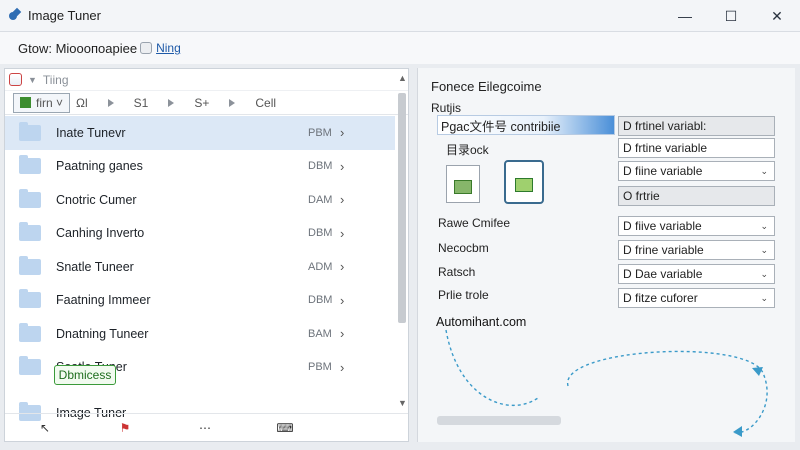 This screenshot has height=450, width=800. What do you see at coordinates (168, 48) in the screenshot?
I see `address-link: Ning` at bounding box center [168, 48].